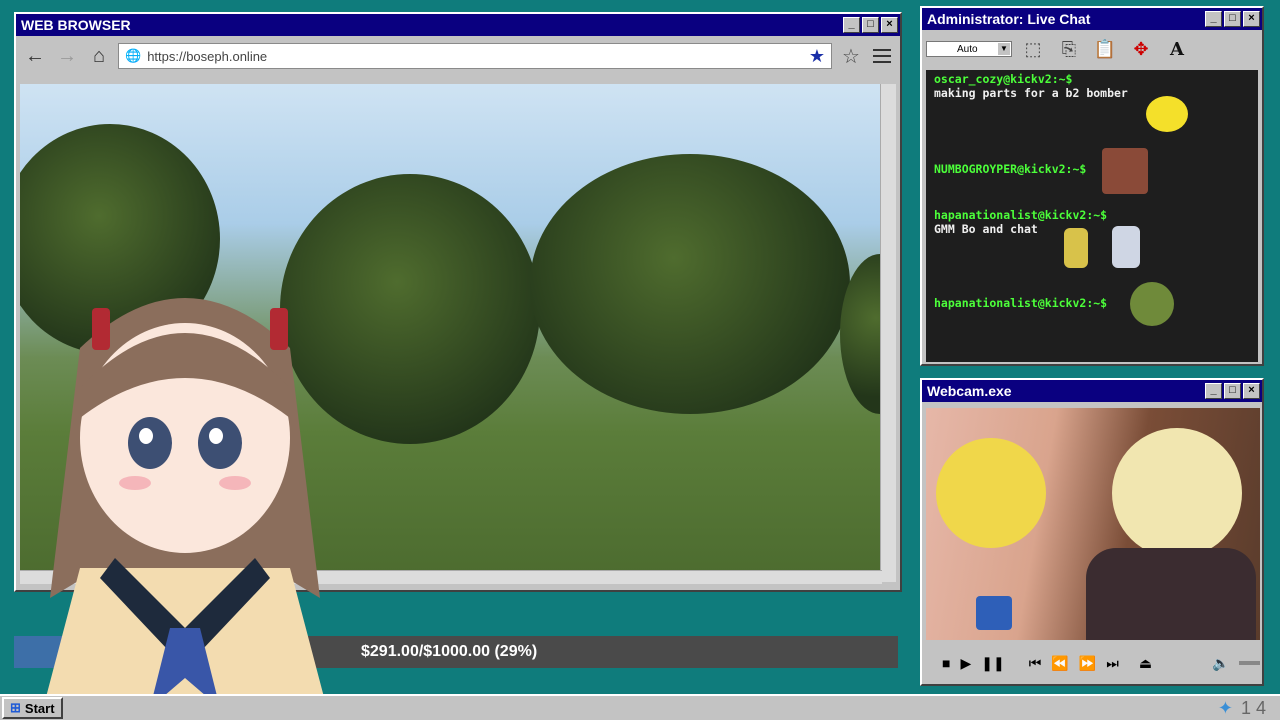 The height and width of the screenshot is (720, 1280). What do you see at coordinates (817, 56) in the screenshot?
I see `bookmark-star-icon: ★` at bounding box center [817, 56].